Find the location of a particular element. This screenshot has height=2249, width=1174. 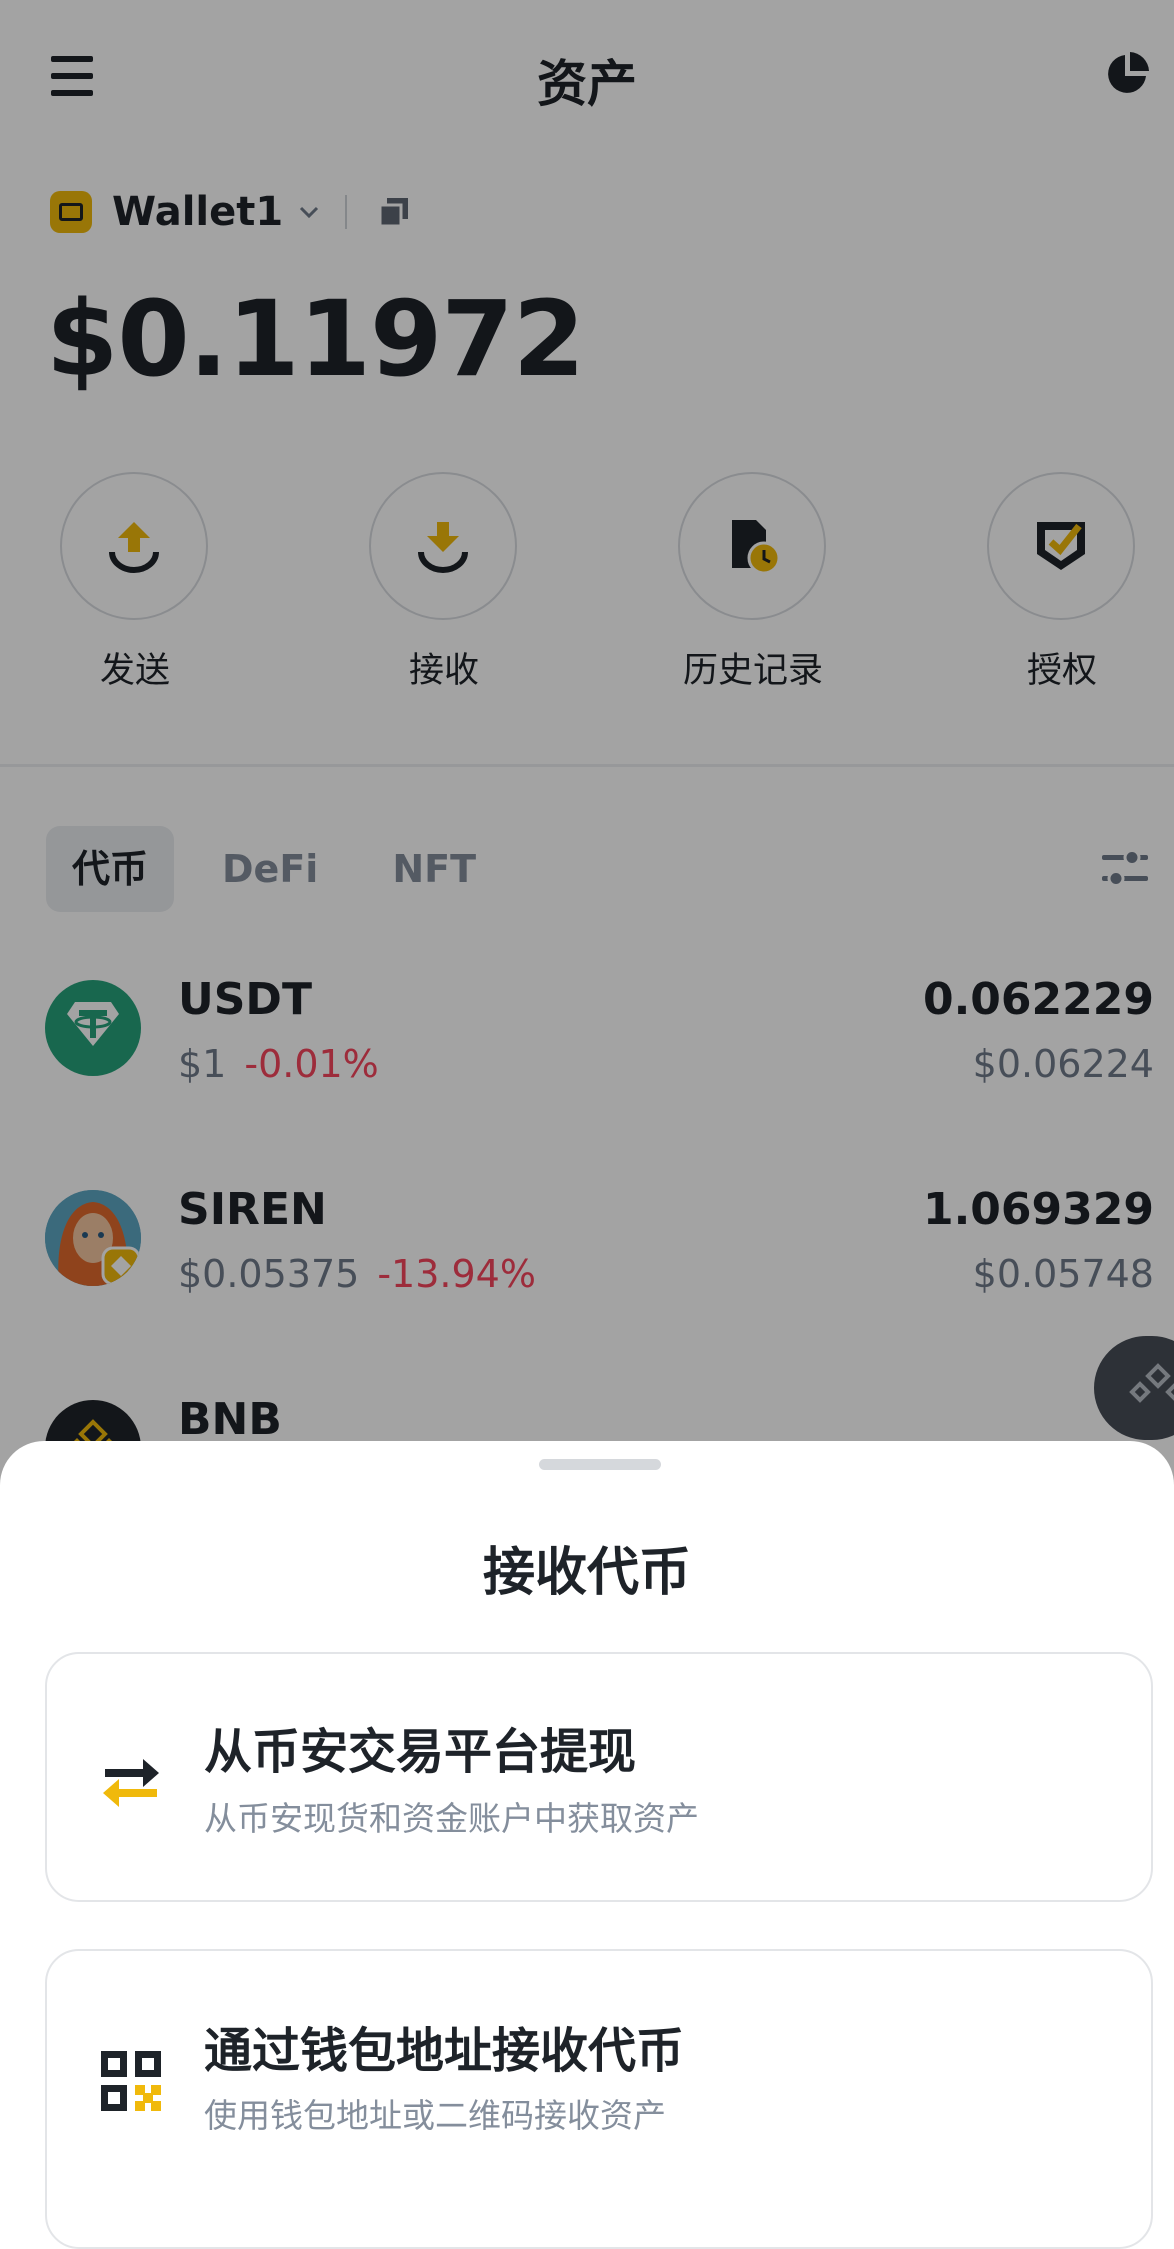

sheet-drag-handle is located at coordinates (600, 1464).